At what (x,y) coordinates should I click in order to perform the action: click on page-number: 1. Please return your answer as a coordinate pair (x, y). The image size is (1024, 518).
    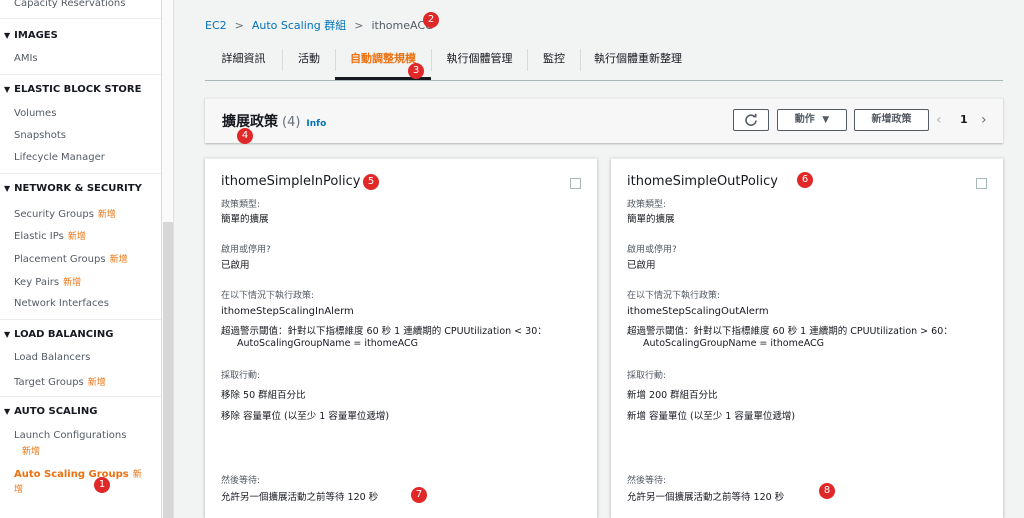
    Looking at the image, I should click on (964, 120).